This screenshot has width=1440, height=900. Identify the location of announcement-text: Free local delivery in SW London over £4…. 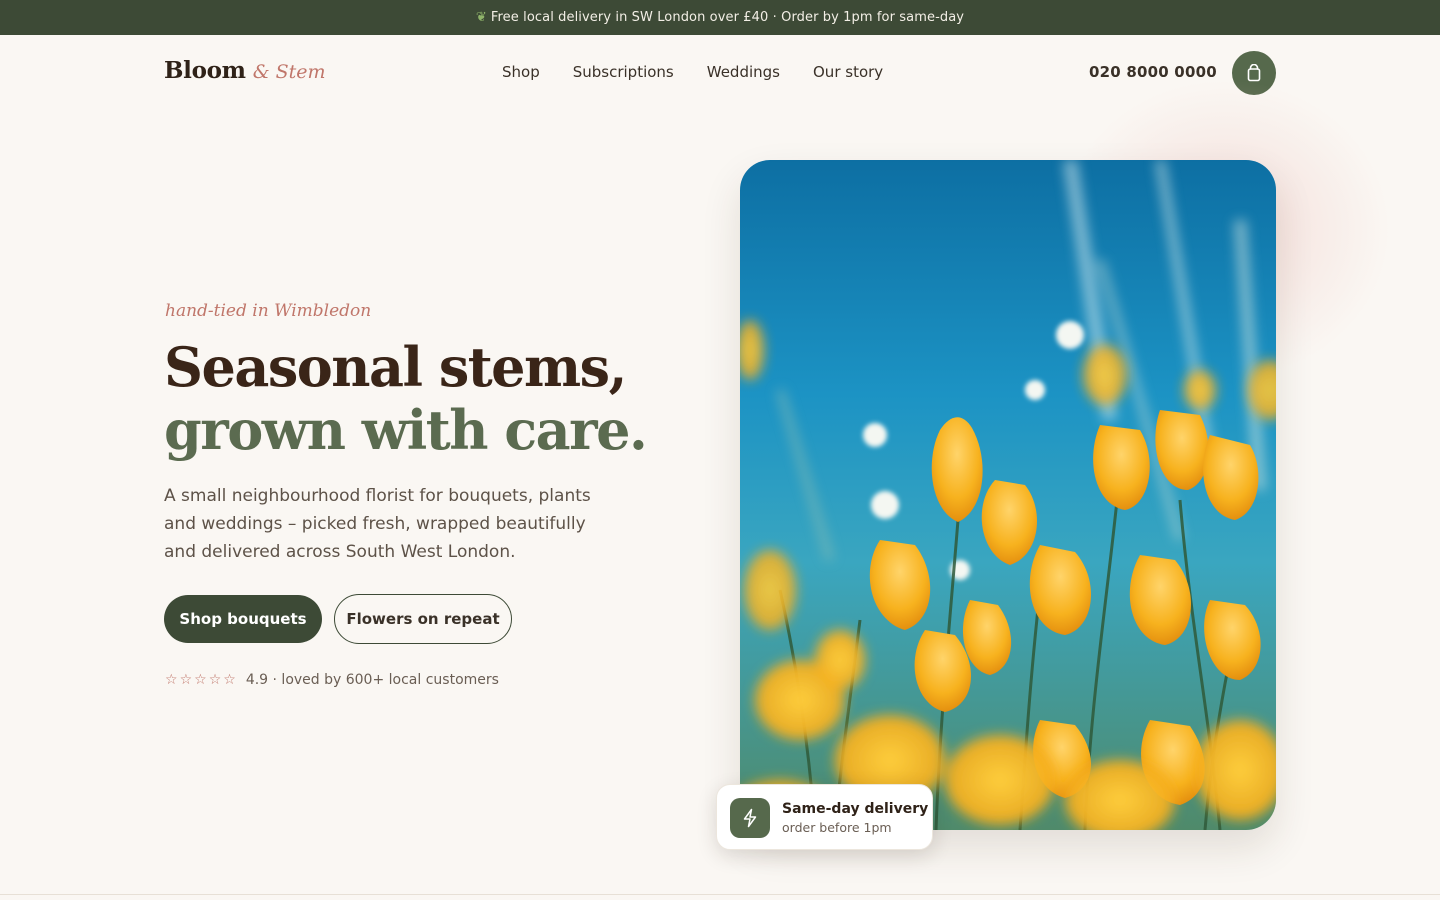
(727, 17).